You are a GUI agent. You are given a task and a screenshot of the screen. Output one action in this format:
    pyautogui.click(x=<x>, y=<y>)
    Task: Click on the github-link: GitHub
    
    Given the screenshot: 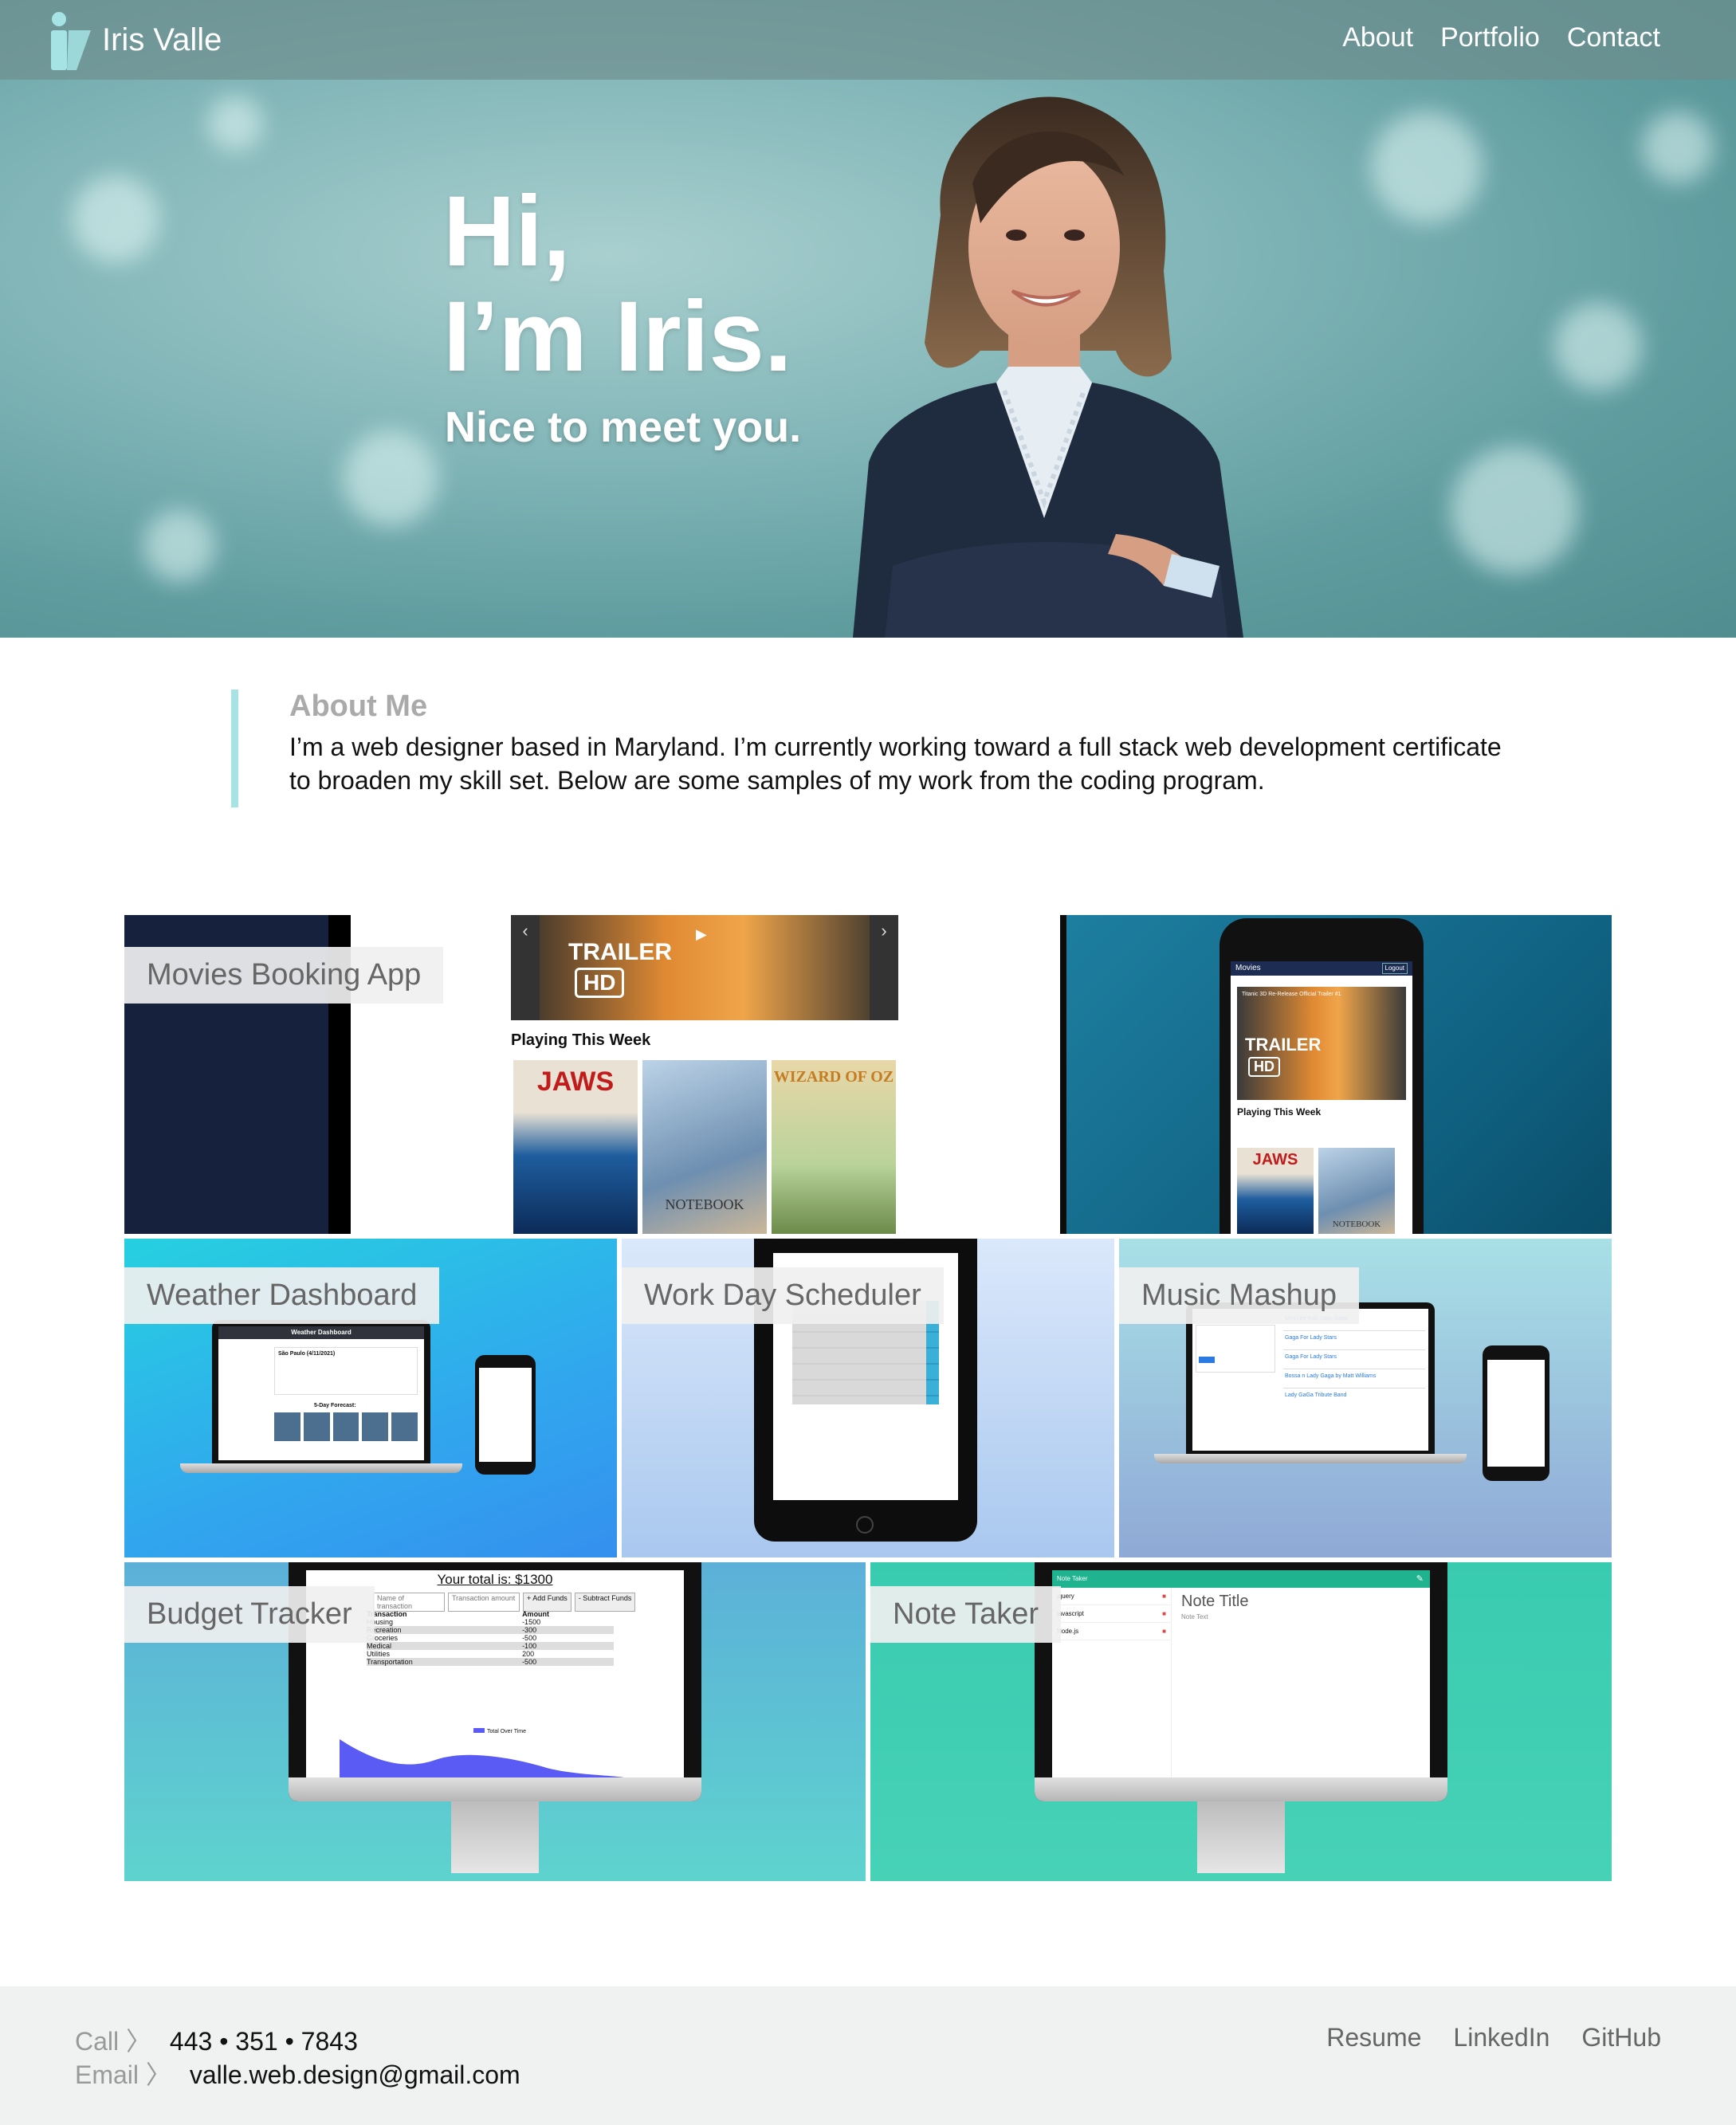 What is the action you would take?
    pyautogui.click(x=1621, y=2037)
    